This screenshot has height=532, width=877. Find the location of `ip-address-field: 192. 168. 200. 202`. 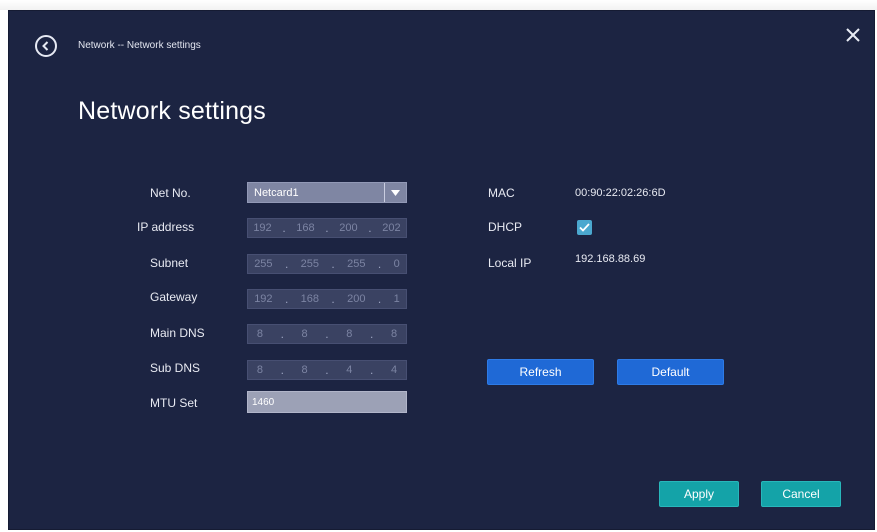

ip-address-field: 192. 168. 200. 202 is located at coordinates (327, 228).